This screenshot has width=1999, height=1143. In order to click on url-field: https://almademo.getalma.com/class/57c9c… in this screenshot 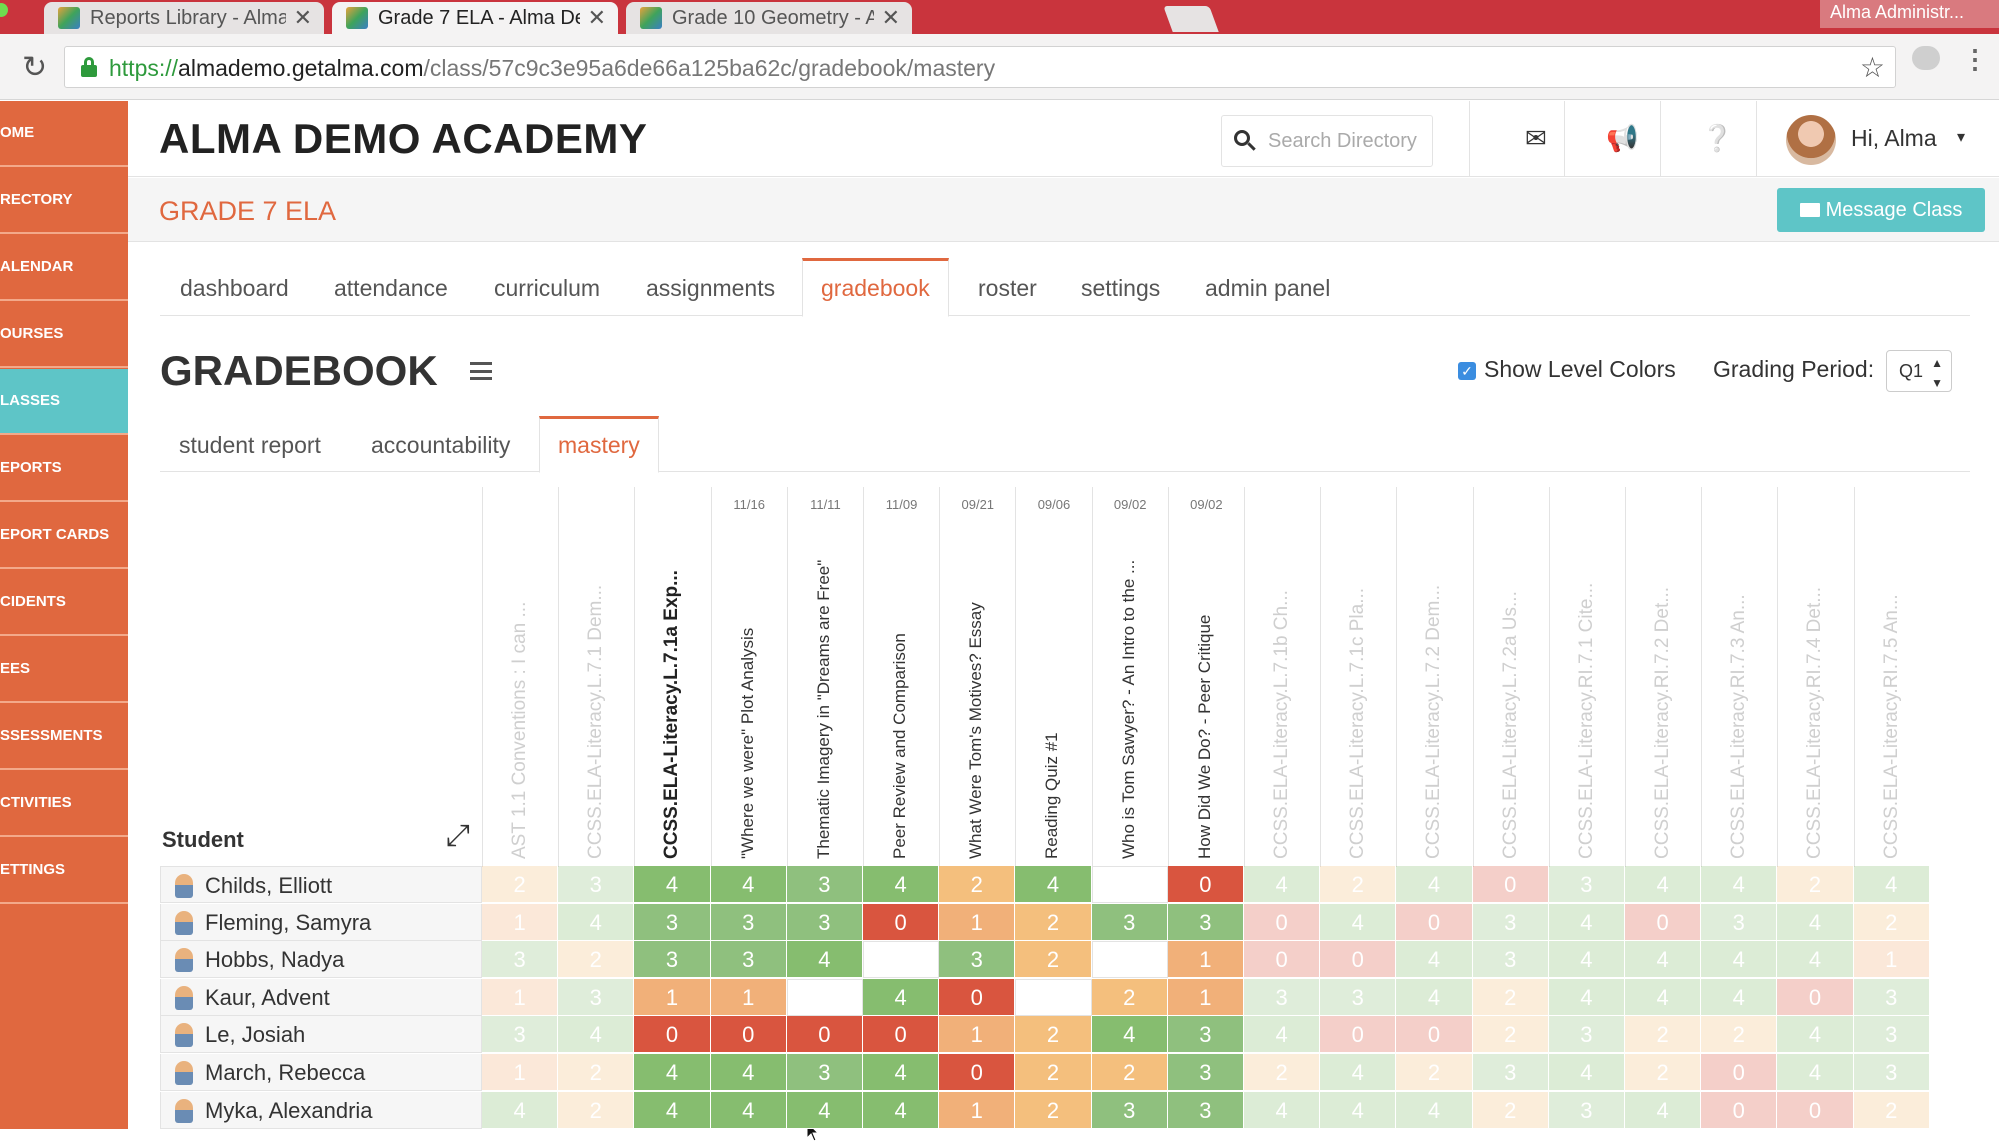, I will do `click(980, 67)`.